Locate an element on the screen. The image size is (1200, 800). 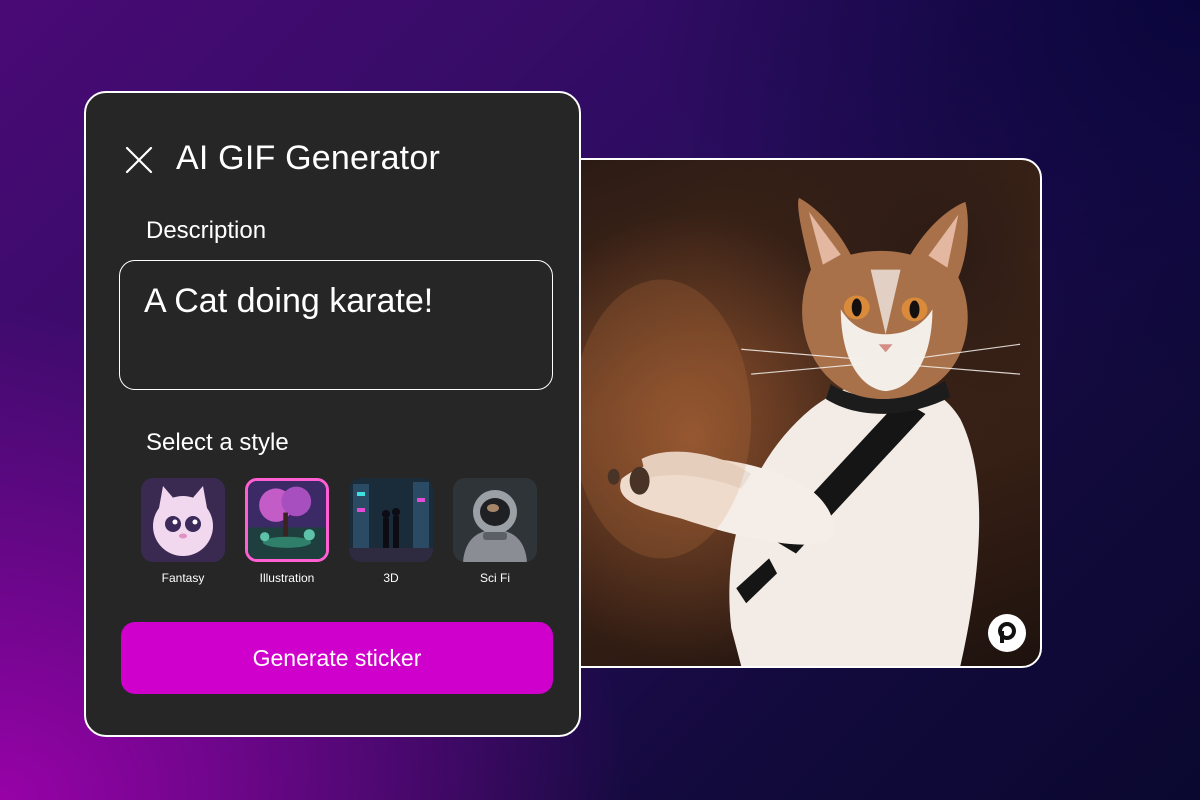
style-option-fantasy: Fantasy is located at coordinates (183, 531).